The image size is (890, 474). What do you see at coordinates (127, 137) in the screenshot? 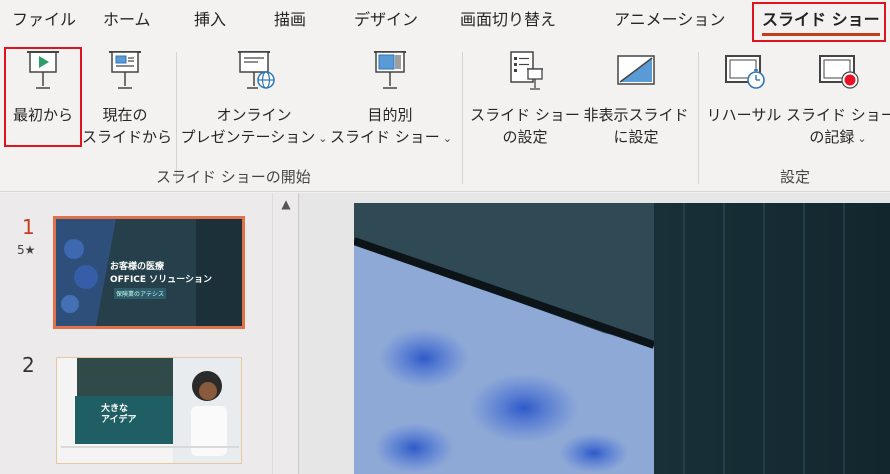
I see `from-current-line2: スライドから` at bounding box center [127, 137].